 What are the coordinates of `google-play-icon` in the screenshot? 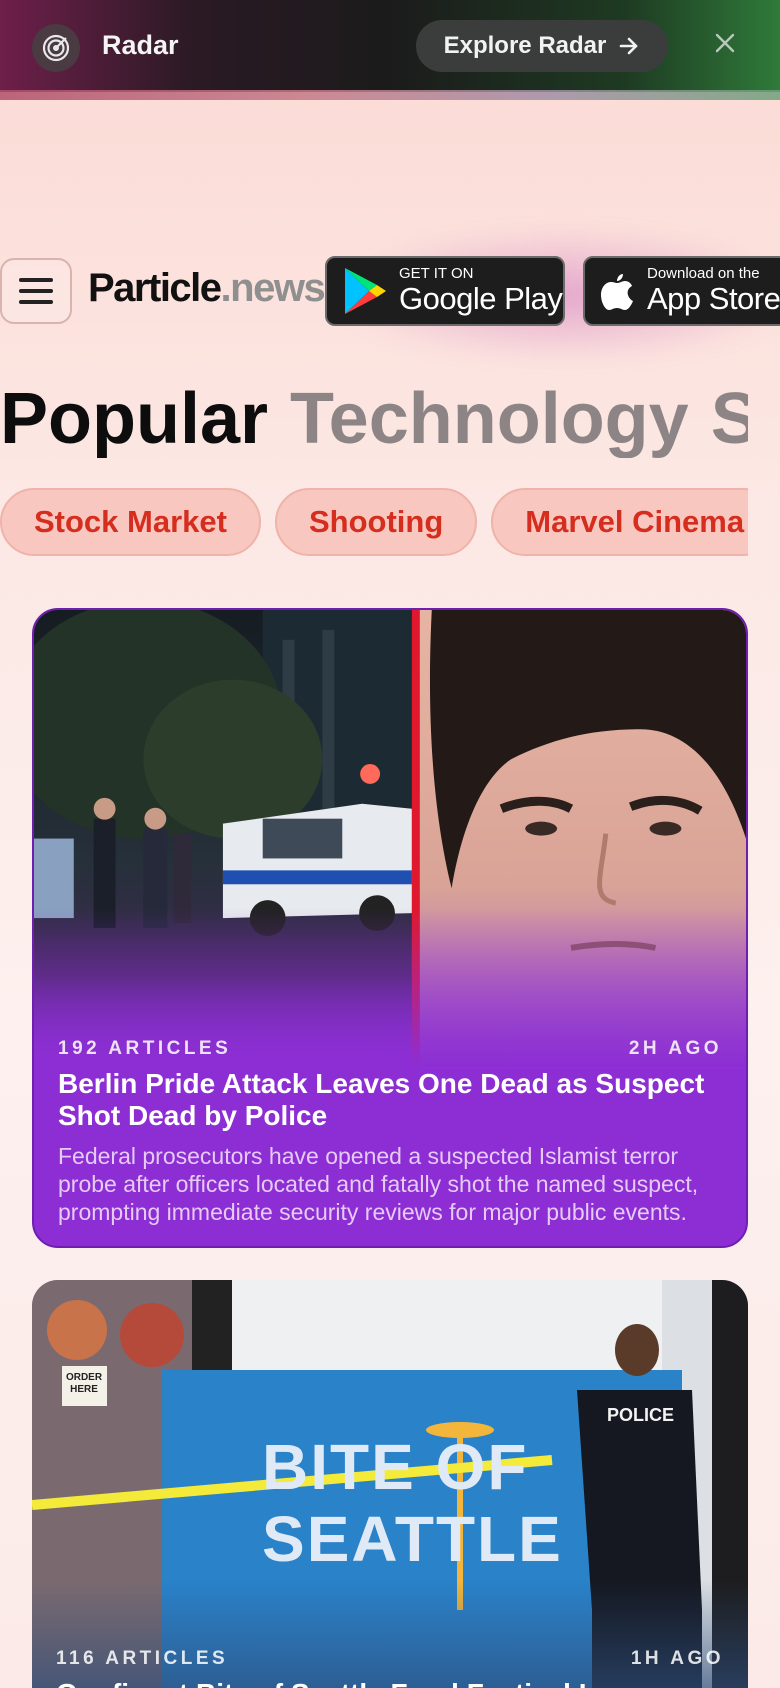 It's located at (365, 291).